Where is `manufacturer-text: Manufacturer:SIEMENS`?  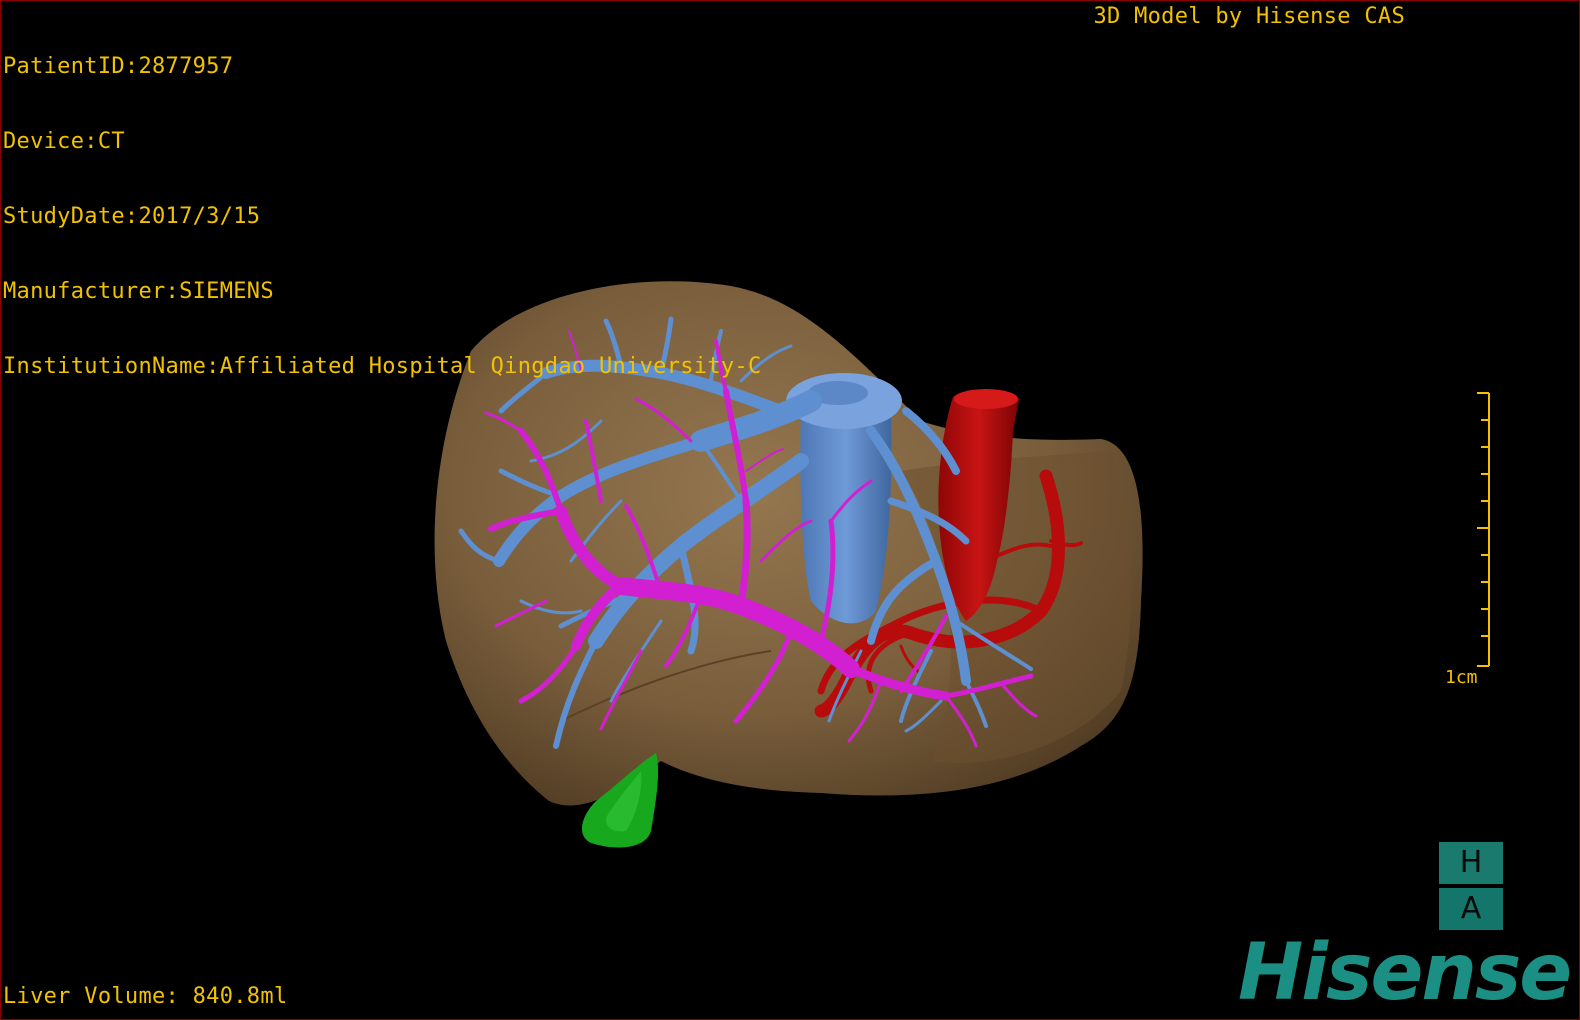 manufacturer-text: Manufacturer:SIEMENS is located at coordinates (138, 291).